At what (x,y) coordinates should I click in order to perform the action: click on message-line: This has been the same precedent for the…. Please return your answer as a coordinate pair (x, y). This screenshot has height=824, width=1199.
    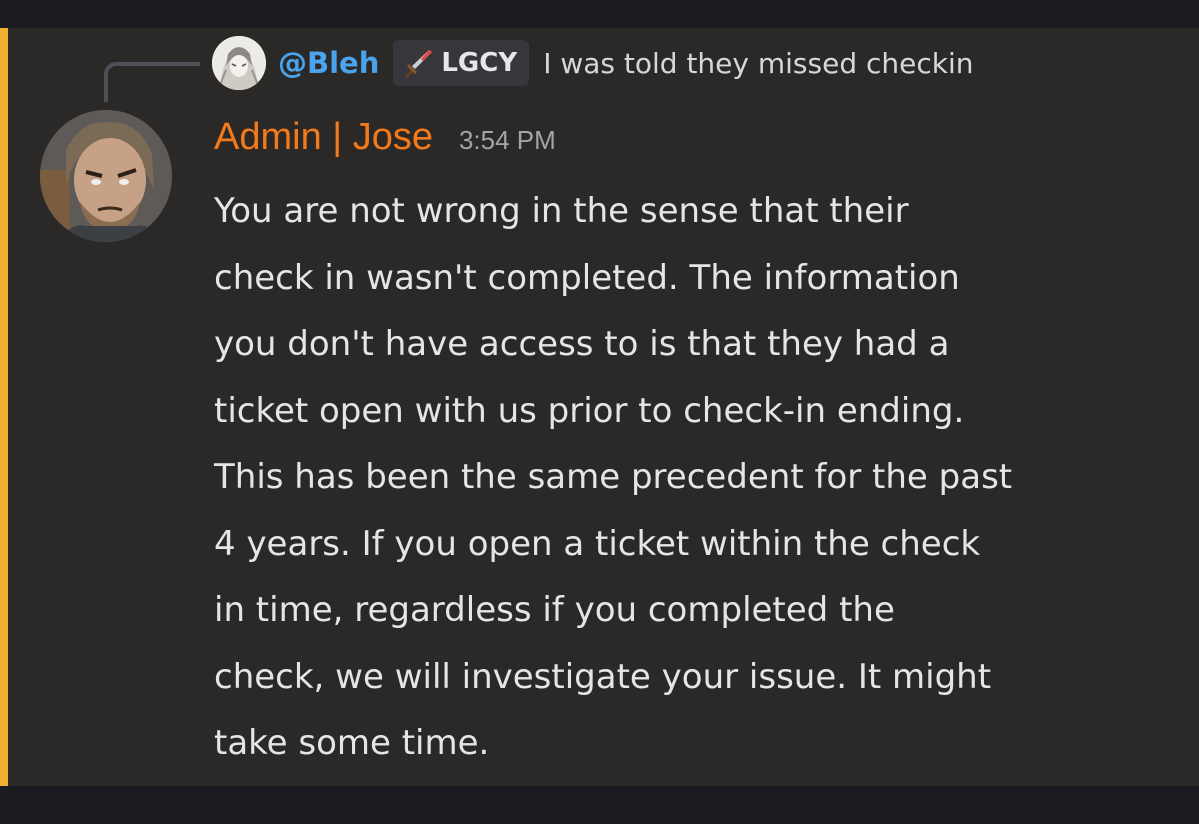
    Looking at the image, I should click on (613, 477).